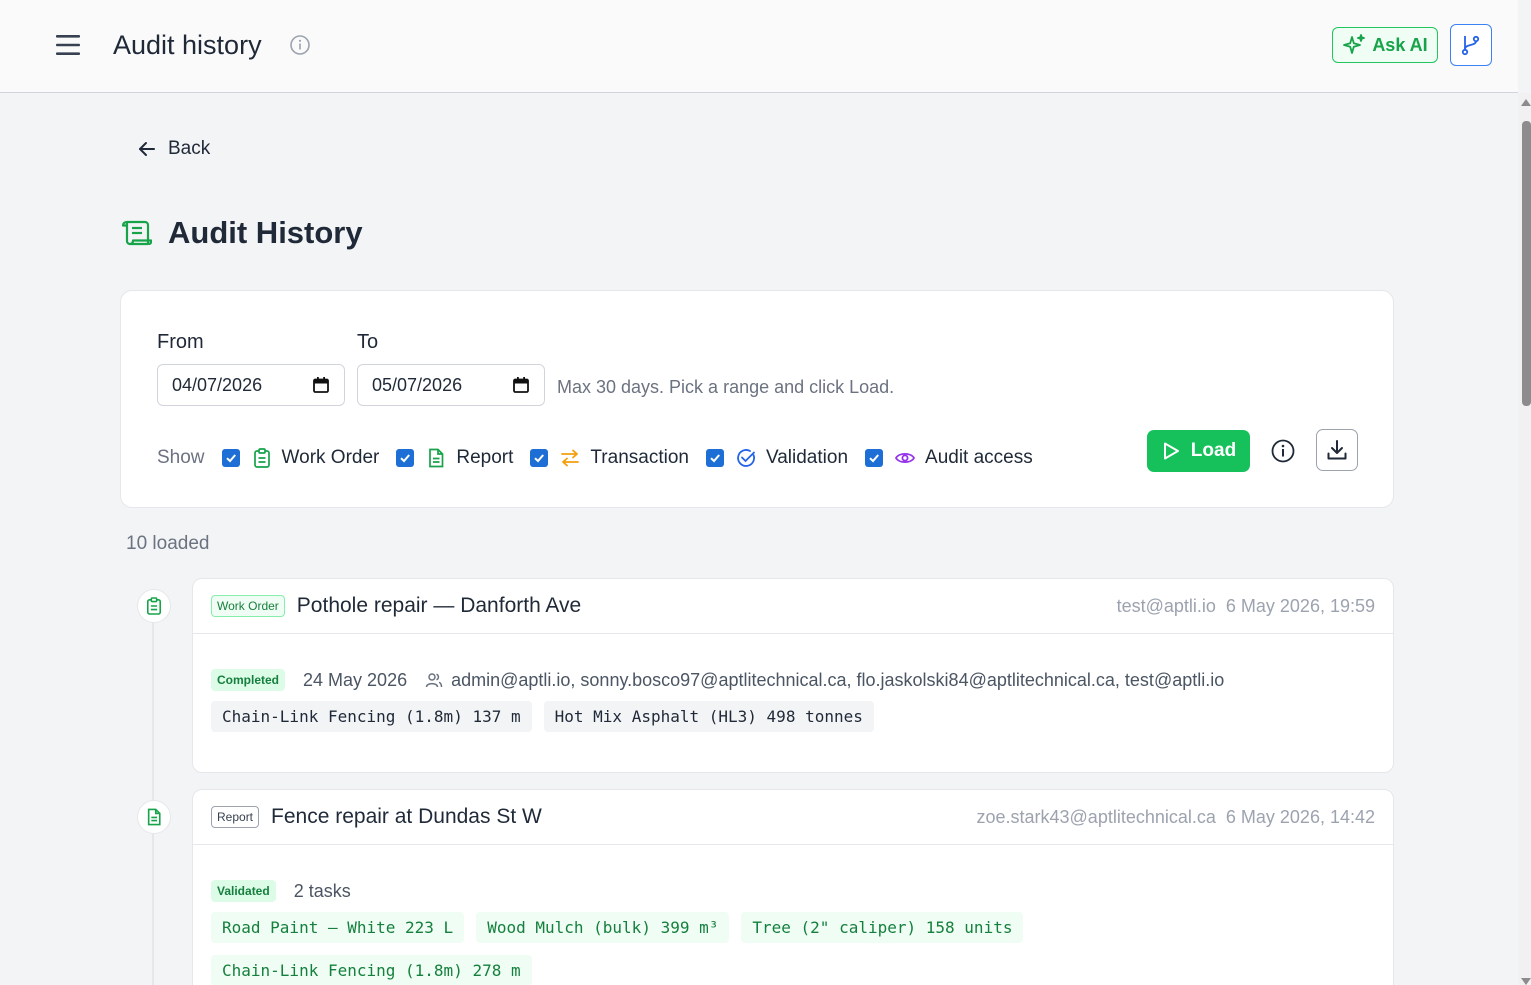 The height and width of the screenshot is (985, 1531). I want to click on checkbox-validation, so click(714, 458).